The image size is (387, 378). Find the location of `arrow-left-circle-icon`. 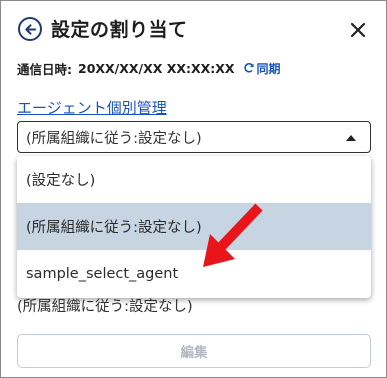

arrow-left-circle-icon is located at coordinates (30, 29).